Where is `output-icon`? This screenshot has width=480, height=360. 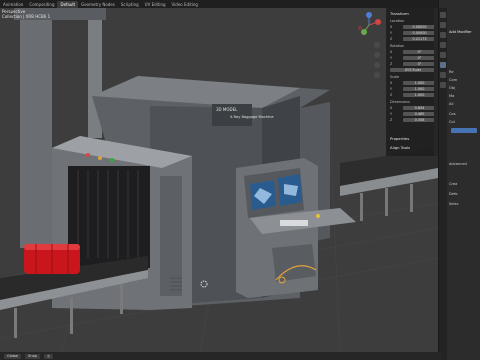 output-icon is located at coordinates (443, 35).